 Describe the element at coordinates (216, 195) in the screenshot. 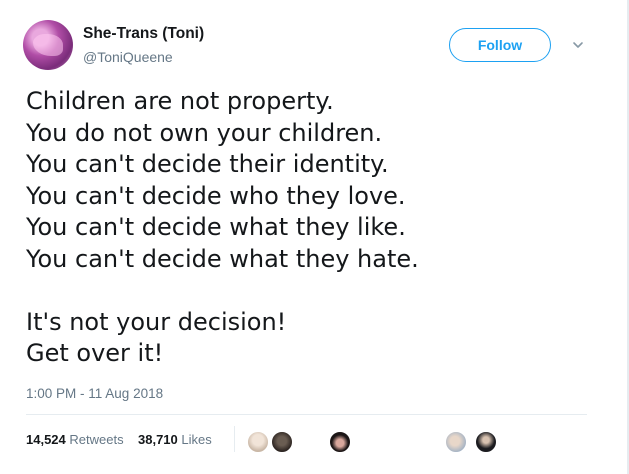

I see `tweet-line: You can't decide who they love.` at that location.